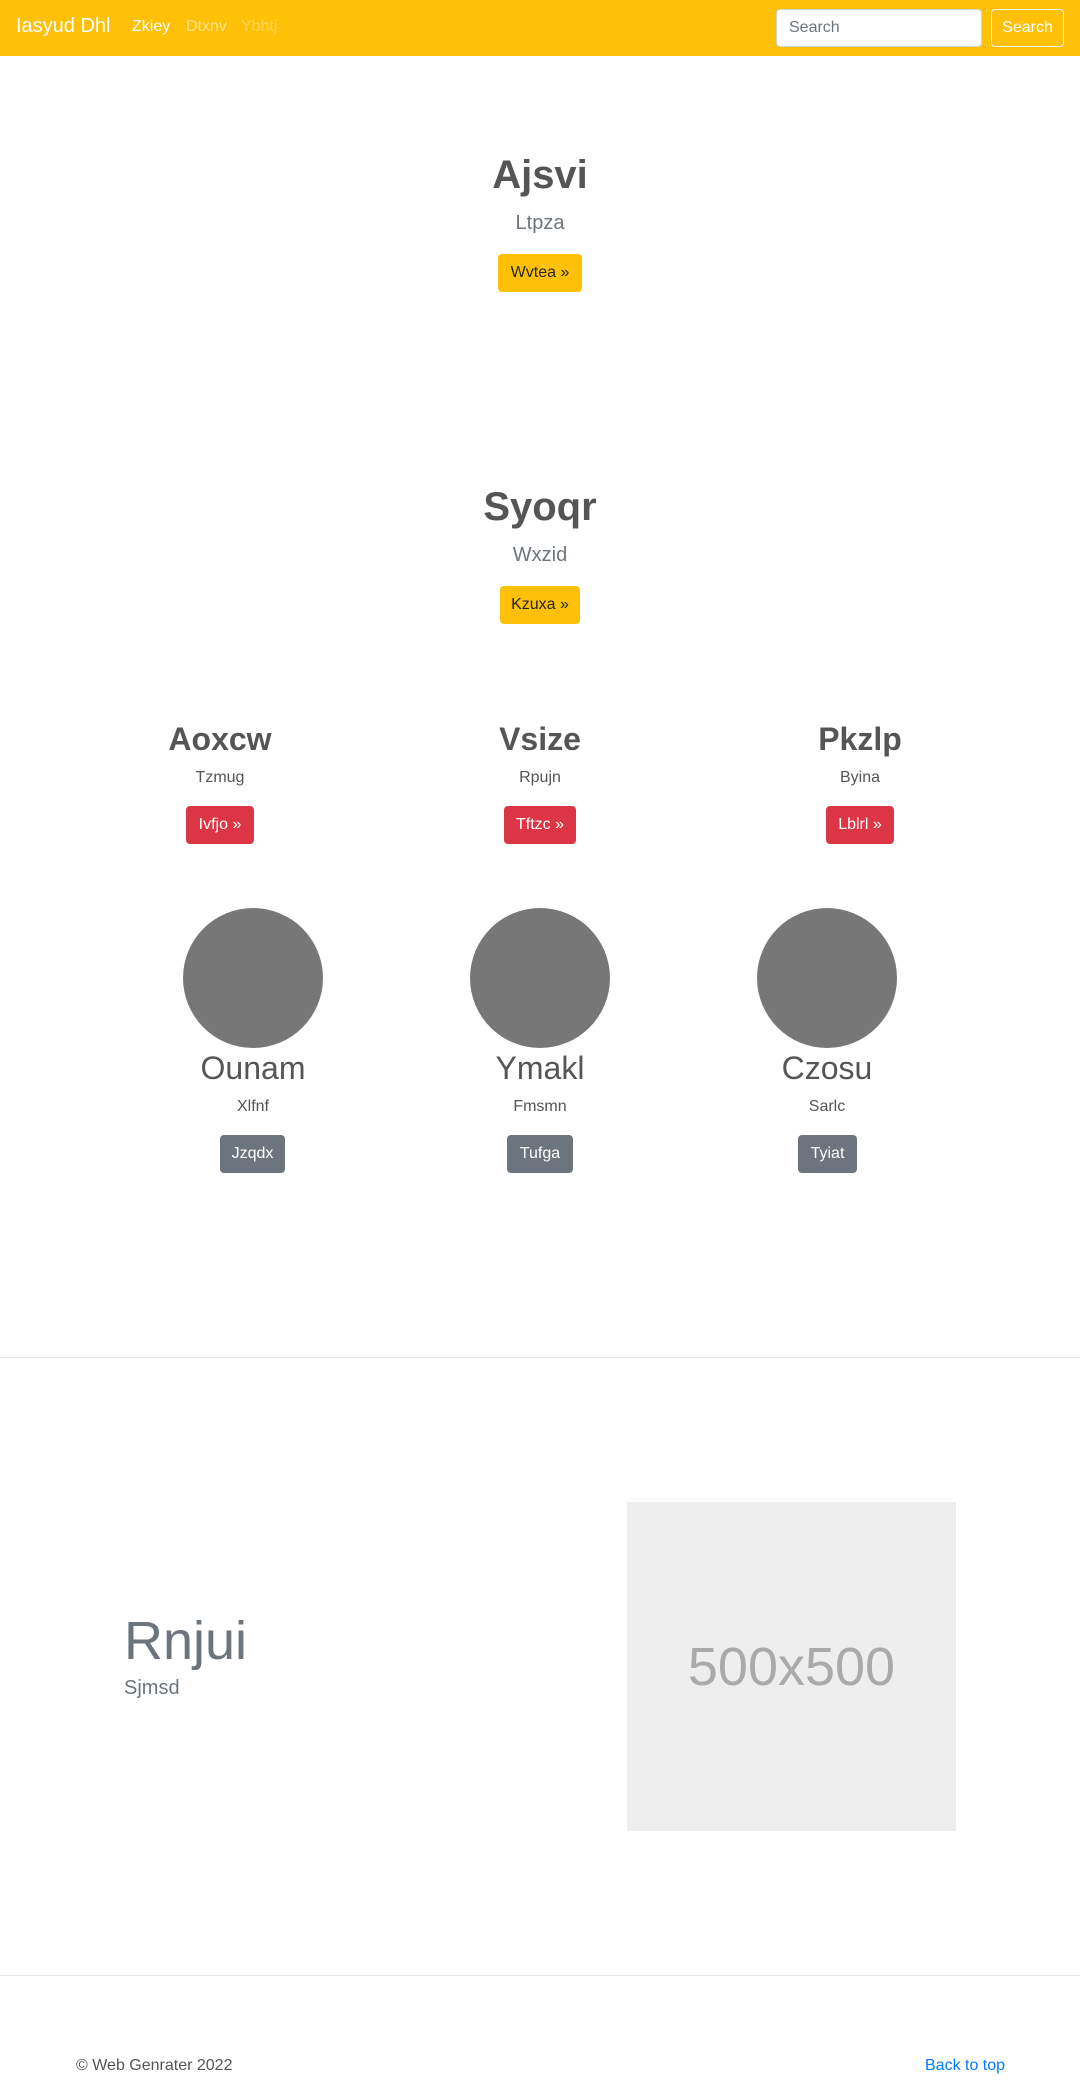  I want to click on footer-copyright: © Web Genrater 2022, so click(154, 2065).